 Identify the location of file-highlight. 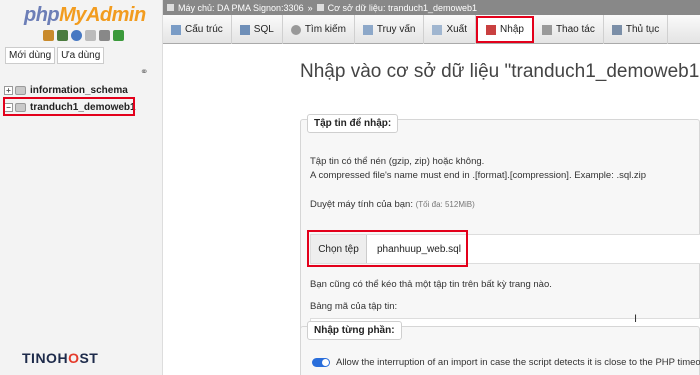
(387, 248).